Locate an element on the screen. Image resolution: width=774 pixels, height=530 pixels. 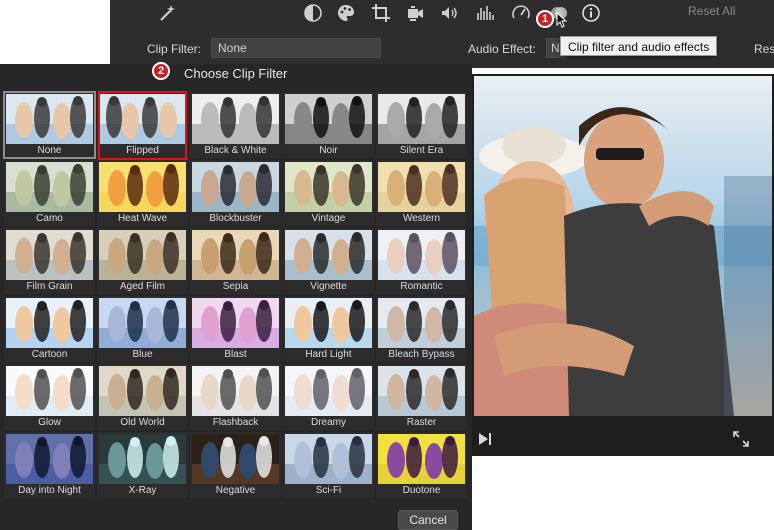
color-palette-icon is located at coordinates (346, 13).